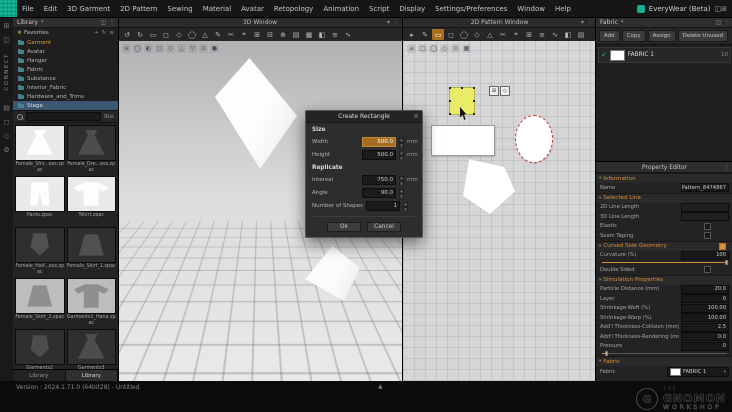 The height and width of the screenshot is (412, 732). I want to click on library-item: Female_Half...ess.zpac, so click(40, 251).